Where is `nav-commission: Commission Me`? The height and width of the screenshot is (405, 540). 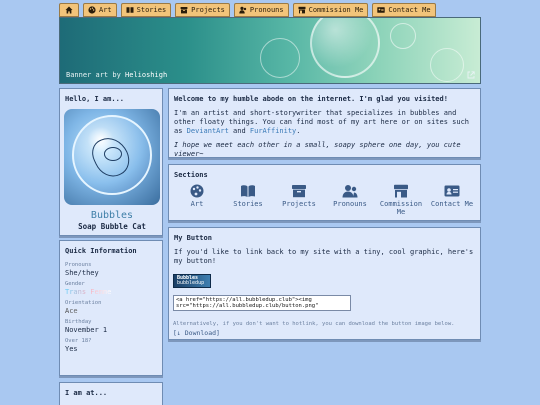 nav-commission: Commission Me is located at coordinates (330, 10).